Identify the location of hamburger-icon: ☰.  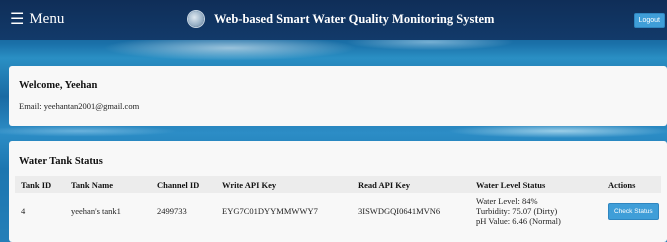
(17, 19).